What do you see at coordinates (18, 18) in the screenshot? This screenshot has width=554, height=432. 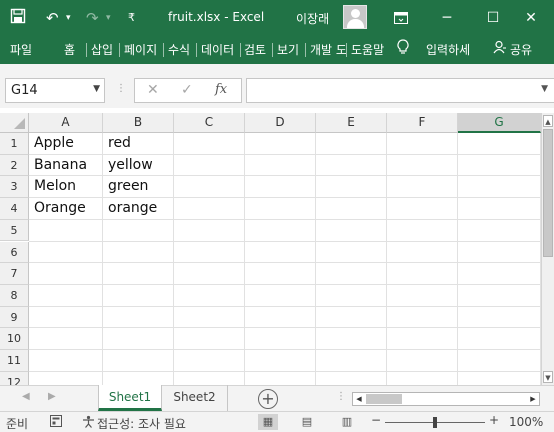 I see `save-icon` at bounding box center [18, 18].